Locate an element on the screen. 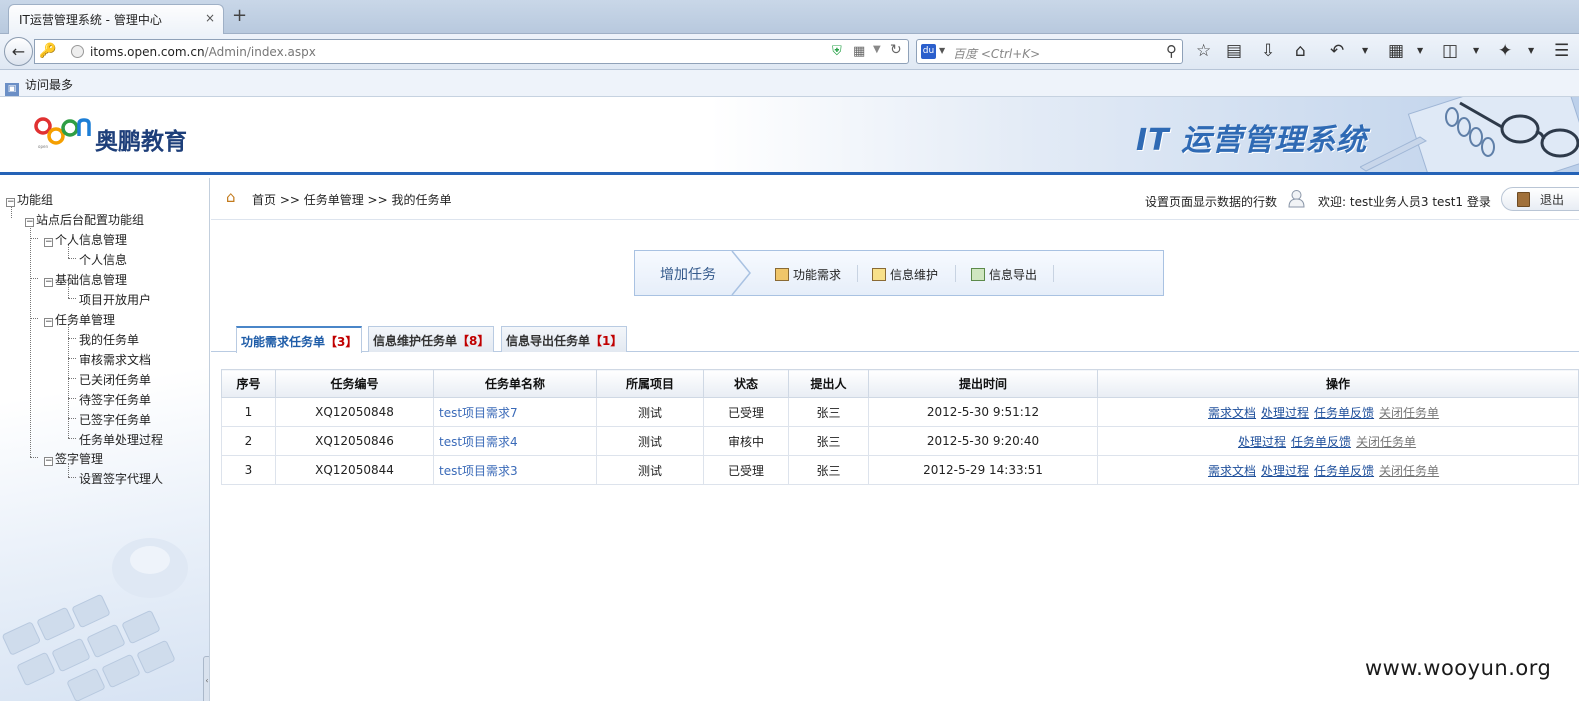 This screenshot has width=1579, height=701. task-name-link: test项目需求4 is located at coordinates (478, 442).